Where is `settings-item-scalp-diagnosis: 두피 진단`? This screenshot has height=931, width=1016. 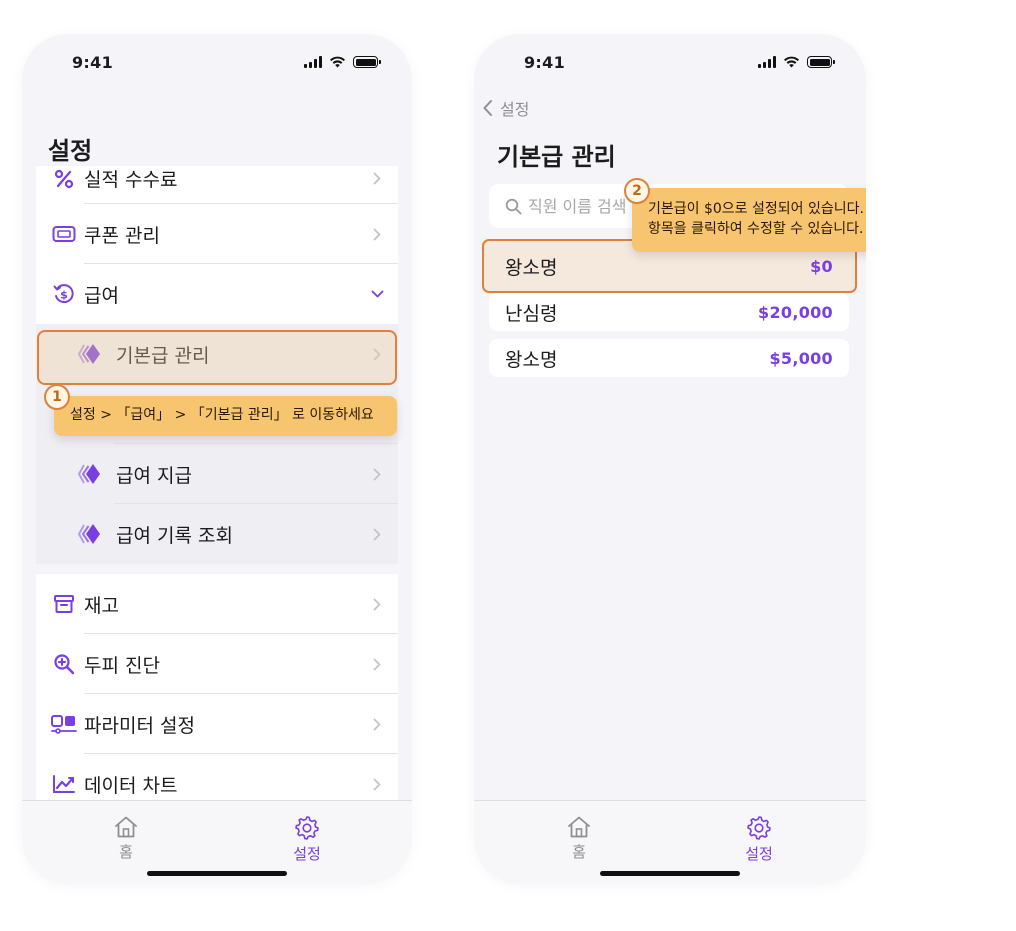
settings-item-scalp-diagnosis: 두피 진단 is located at coordinates (217, 664).